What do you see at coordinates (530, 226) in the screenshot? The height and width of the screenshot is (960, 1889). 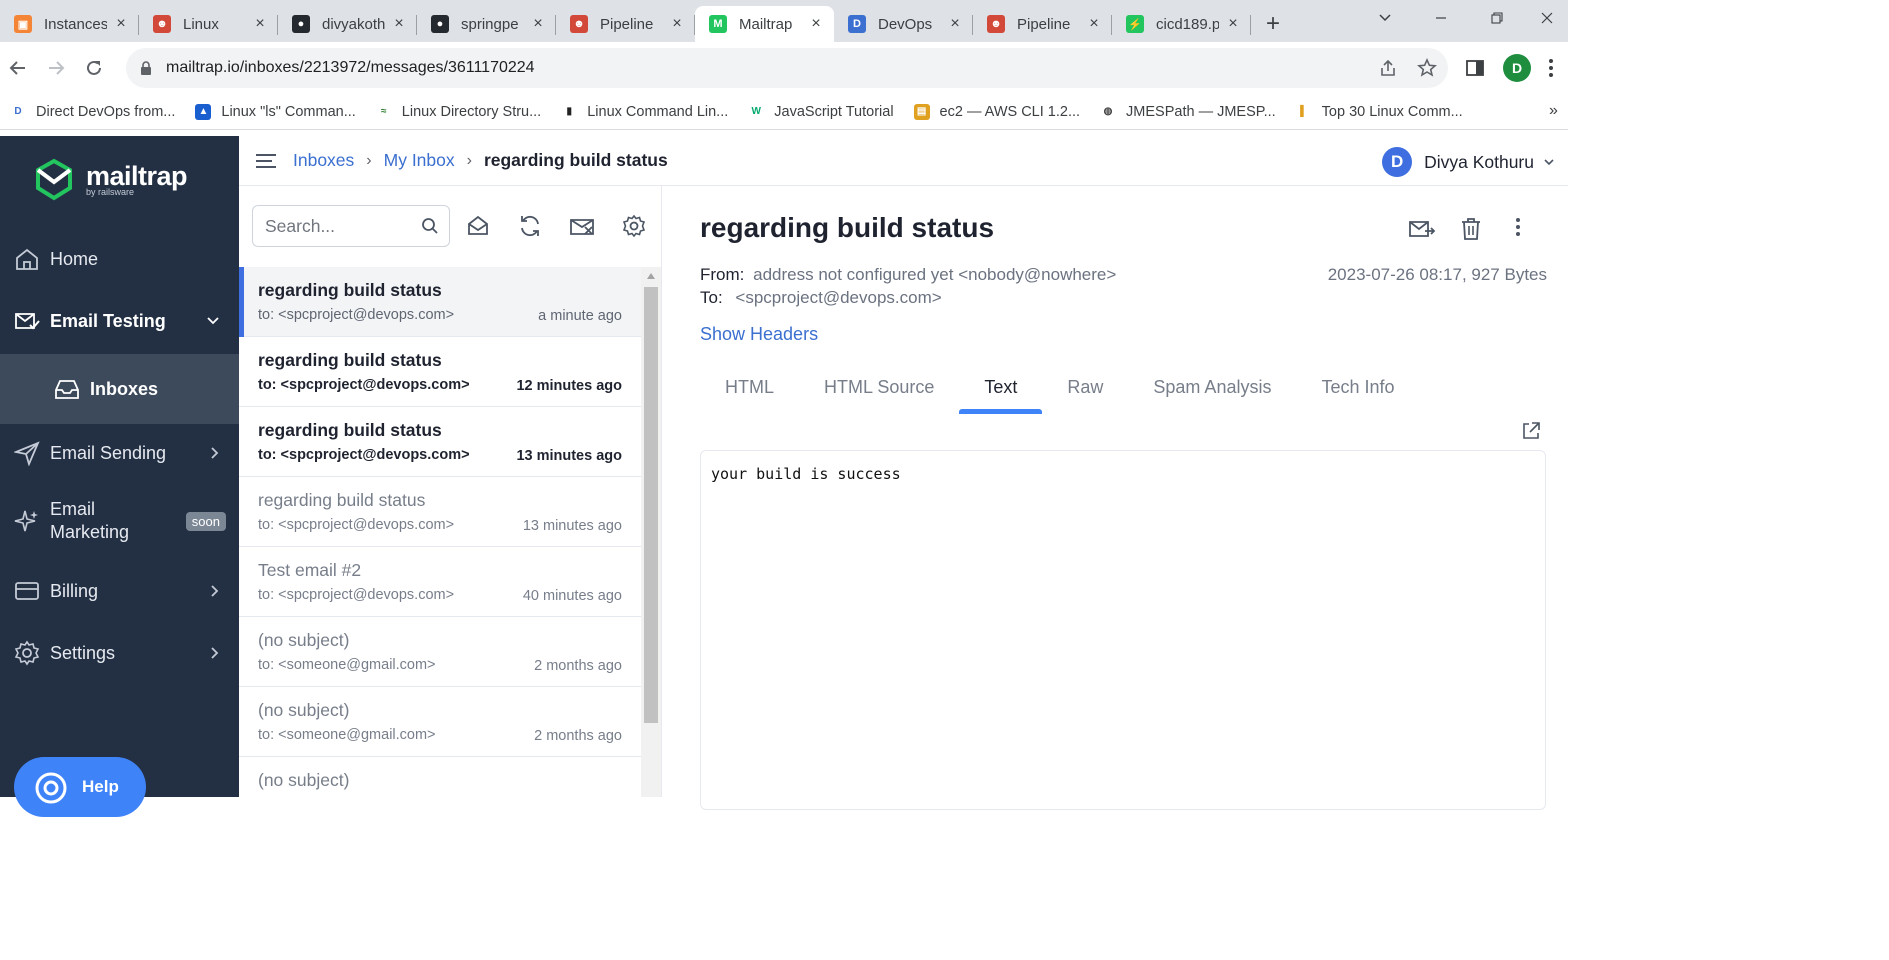 I see `refresh-icon` at bounding box center [530, 226].